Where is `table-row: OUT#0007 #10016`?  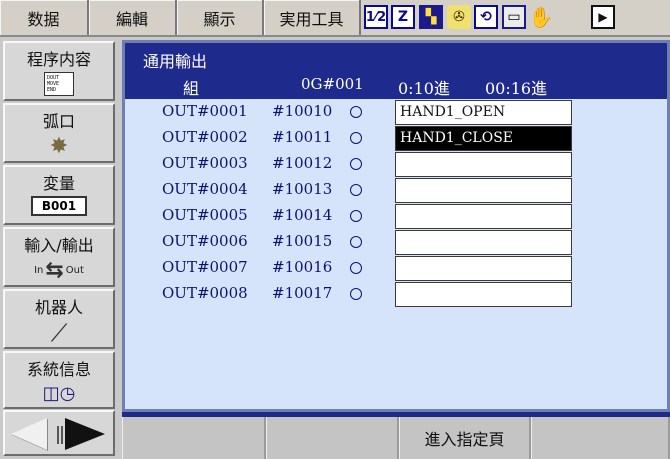
table-row: OUT#0007 #10016 is located at coordinates (396, 269).